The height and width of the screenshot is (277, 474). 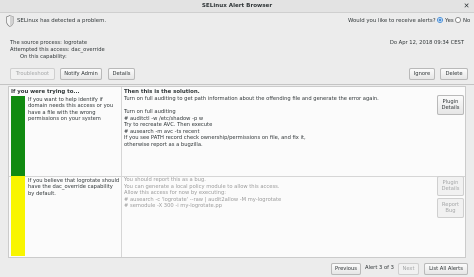 What do you see at coordinates (49, 43) in the screenshot?
I see `source-process: The source process: logrotate` at bounding box center [49, 43].